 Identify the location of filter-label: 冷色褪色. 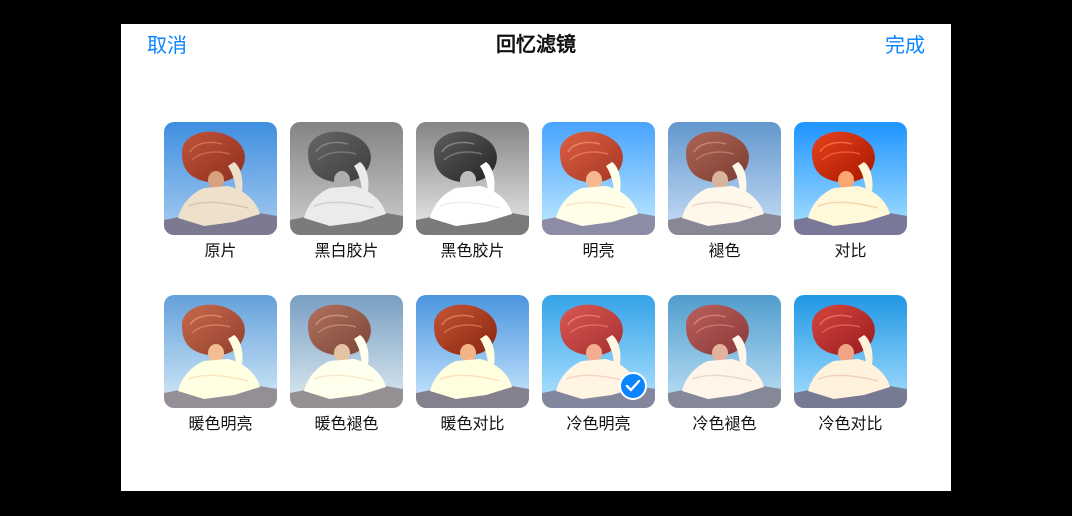
(724, 423).